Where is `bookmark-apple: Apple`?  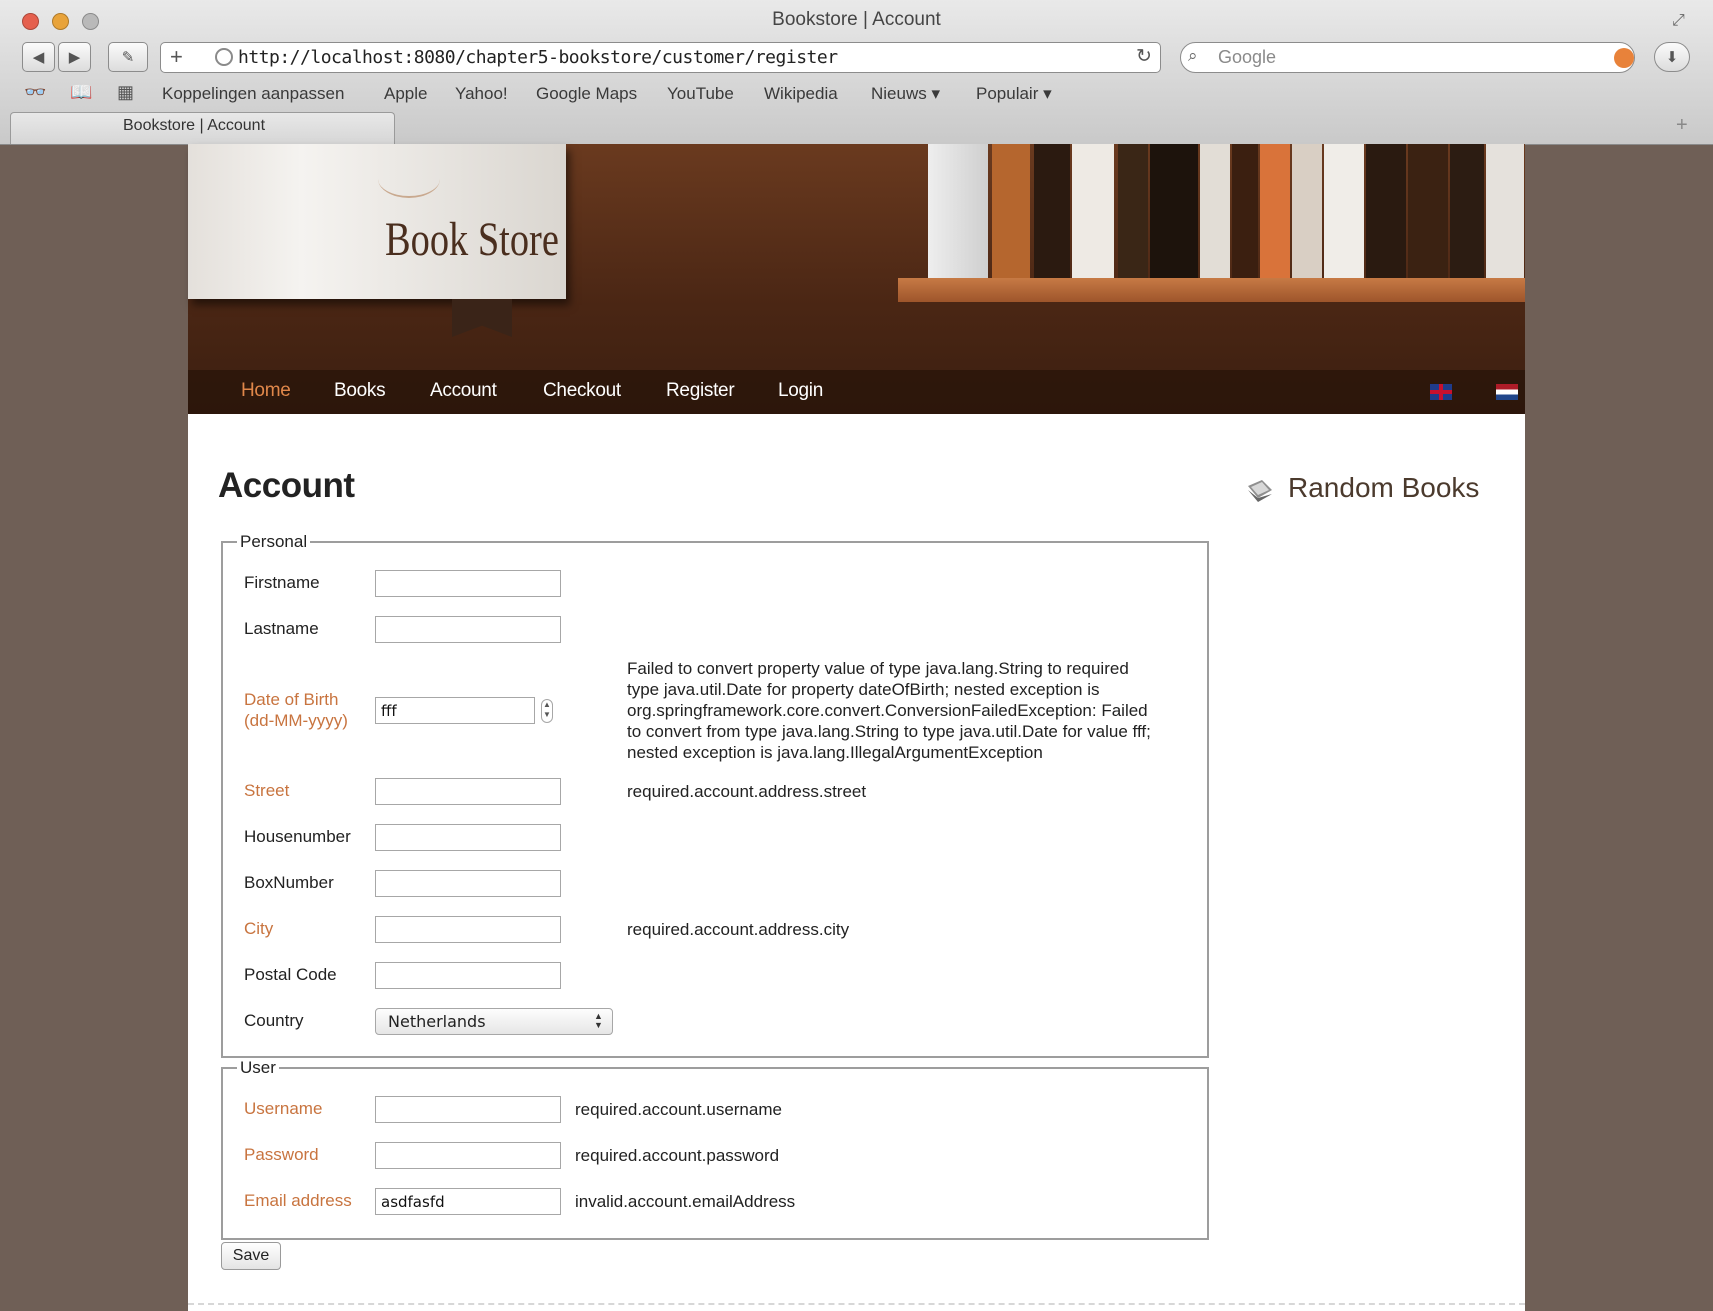
bookmark-apple: Apple is located at coordinates (405, 94).